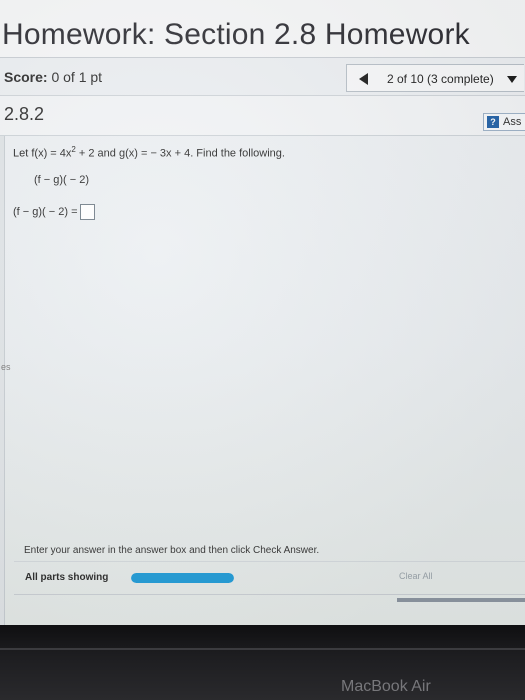  What do you see at coordinates (262, 649) in the screenshot?
I see `bezel-edge` at bounding box center [262, 649].